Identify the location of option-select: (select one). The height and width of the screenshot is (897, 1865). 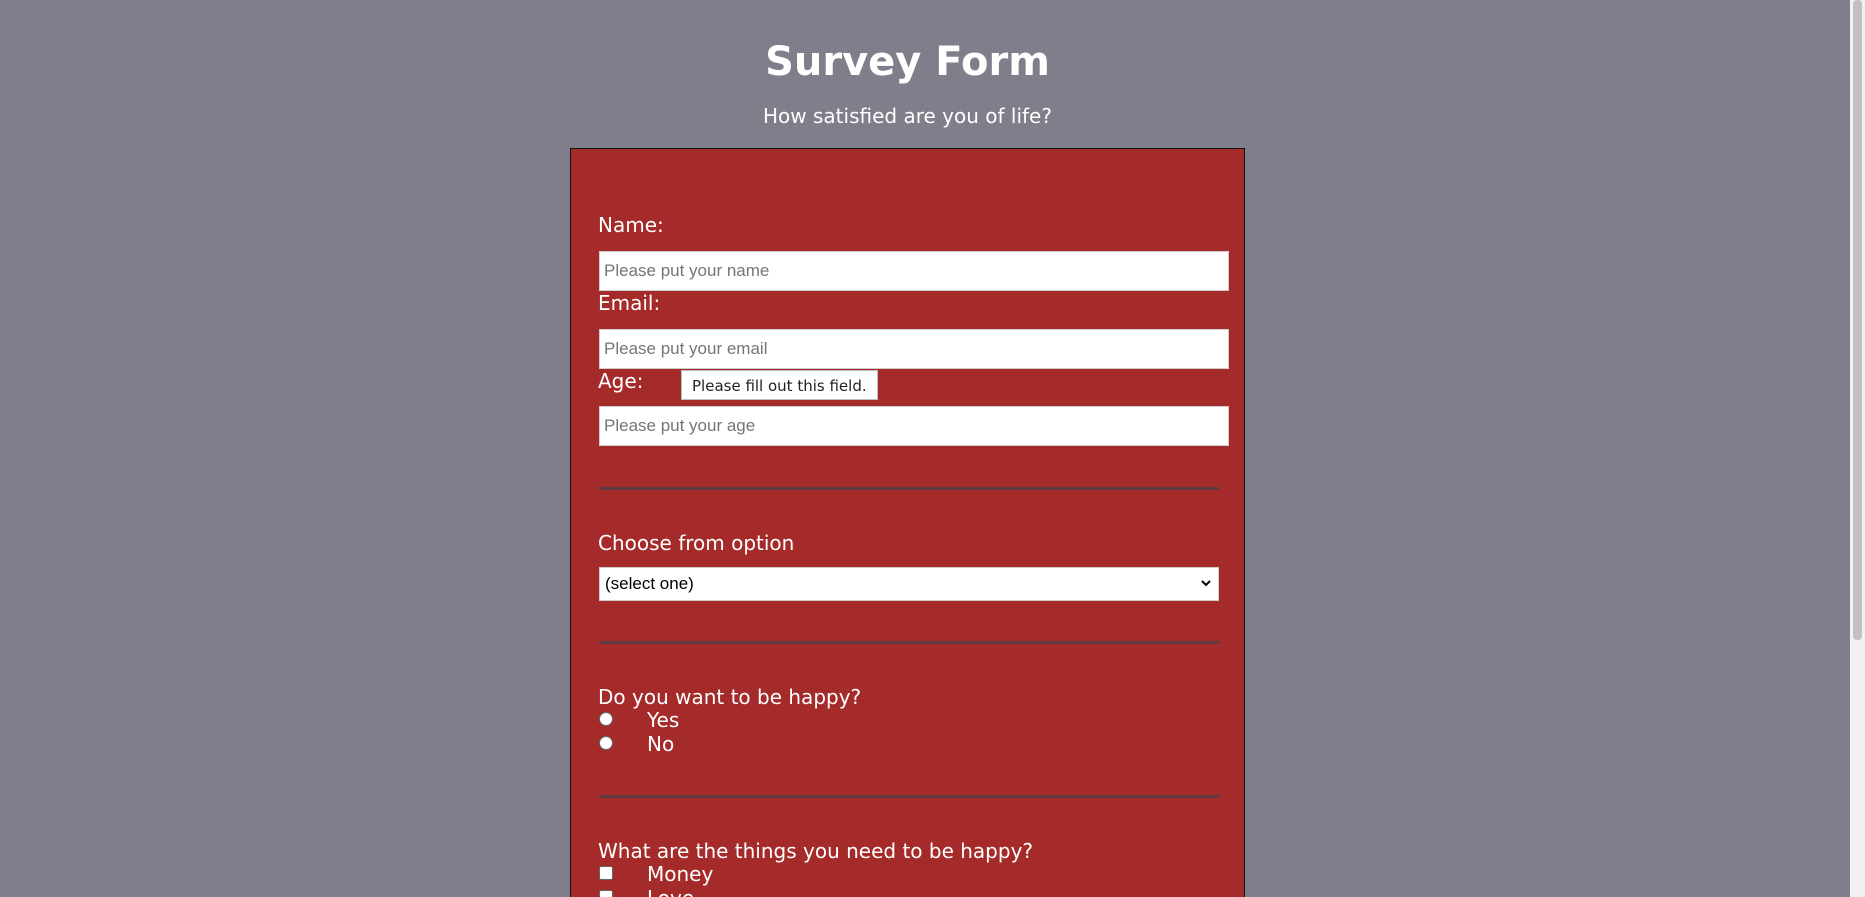
(909, 584).